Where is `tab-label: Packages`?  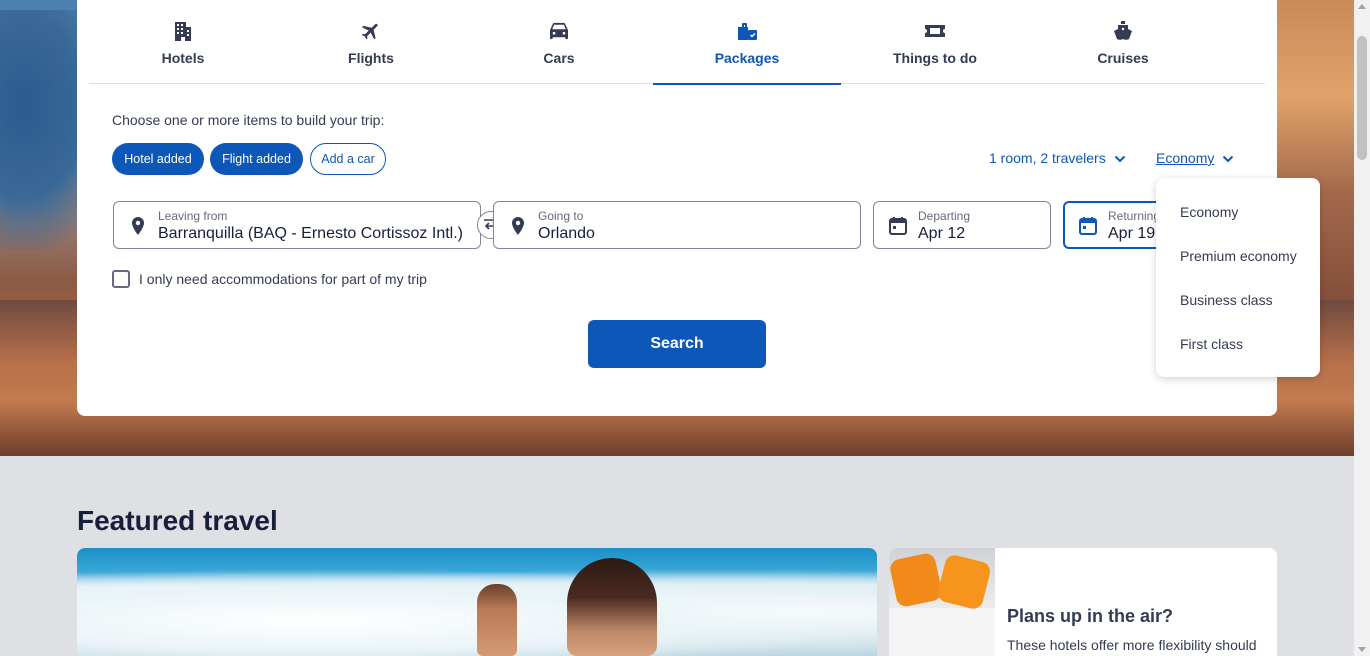
tab-label: Packages is located at coordinates (747, 58).